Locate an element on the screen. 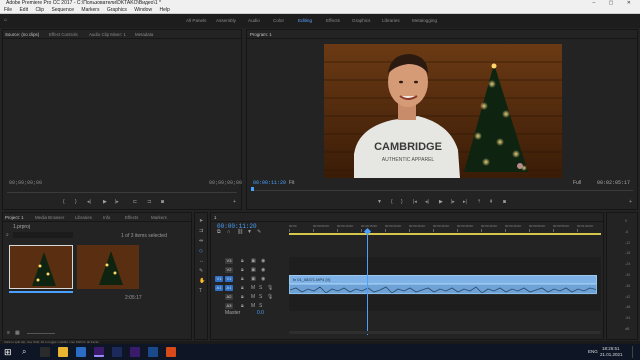 The image size is (640, 360). track-label-v3: V3 is located at coordinates (229, 261).